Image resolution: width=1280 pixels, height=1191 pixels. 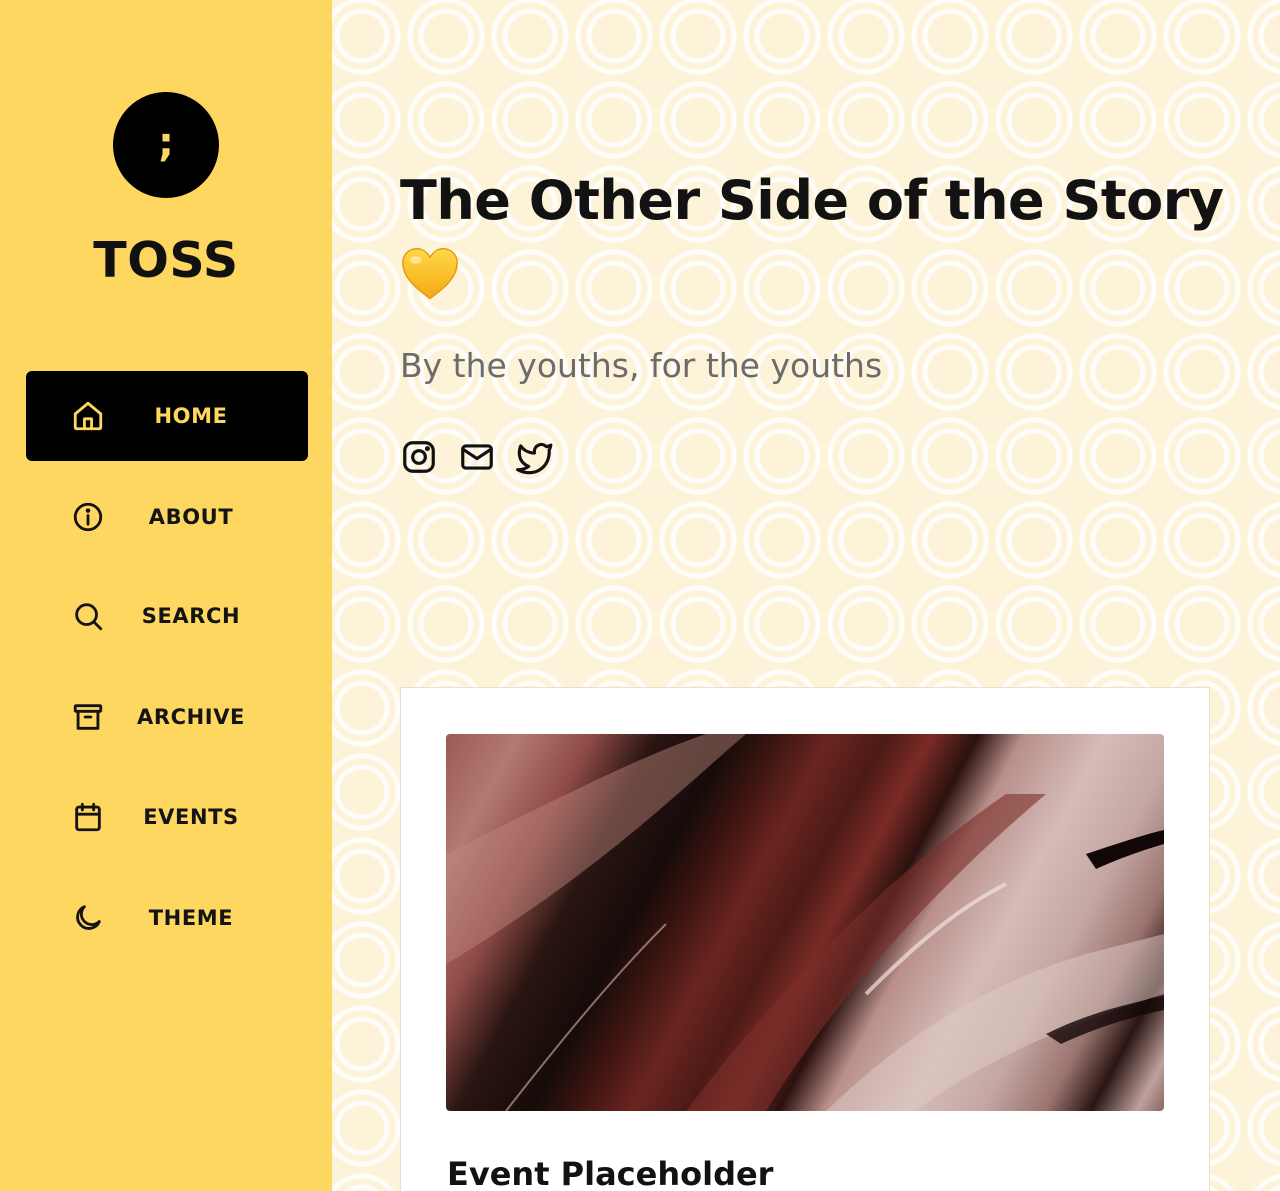 I want to click on page-title: The Other Side of the Story, so click(x=820, y=234).